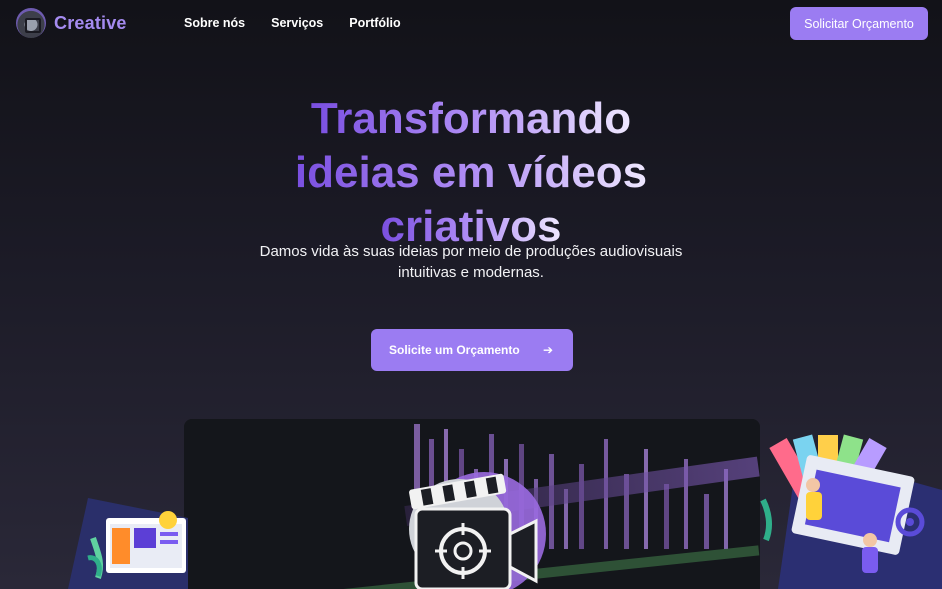 This screenshot has width=942, height=589. I want to click on brand-logo: Creative, so click(71, 23).